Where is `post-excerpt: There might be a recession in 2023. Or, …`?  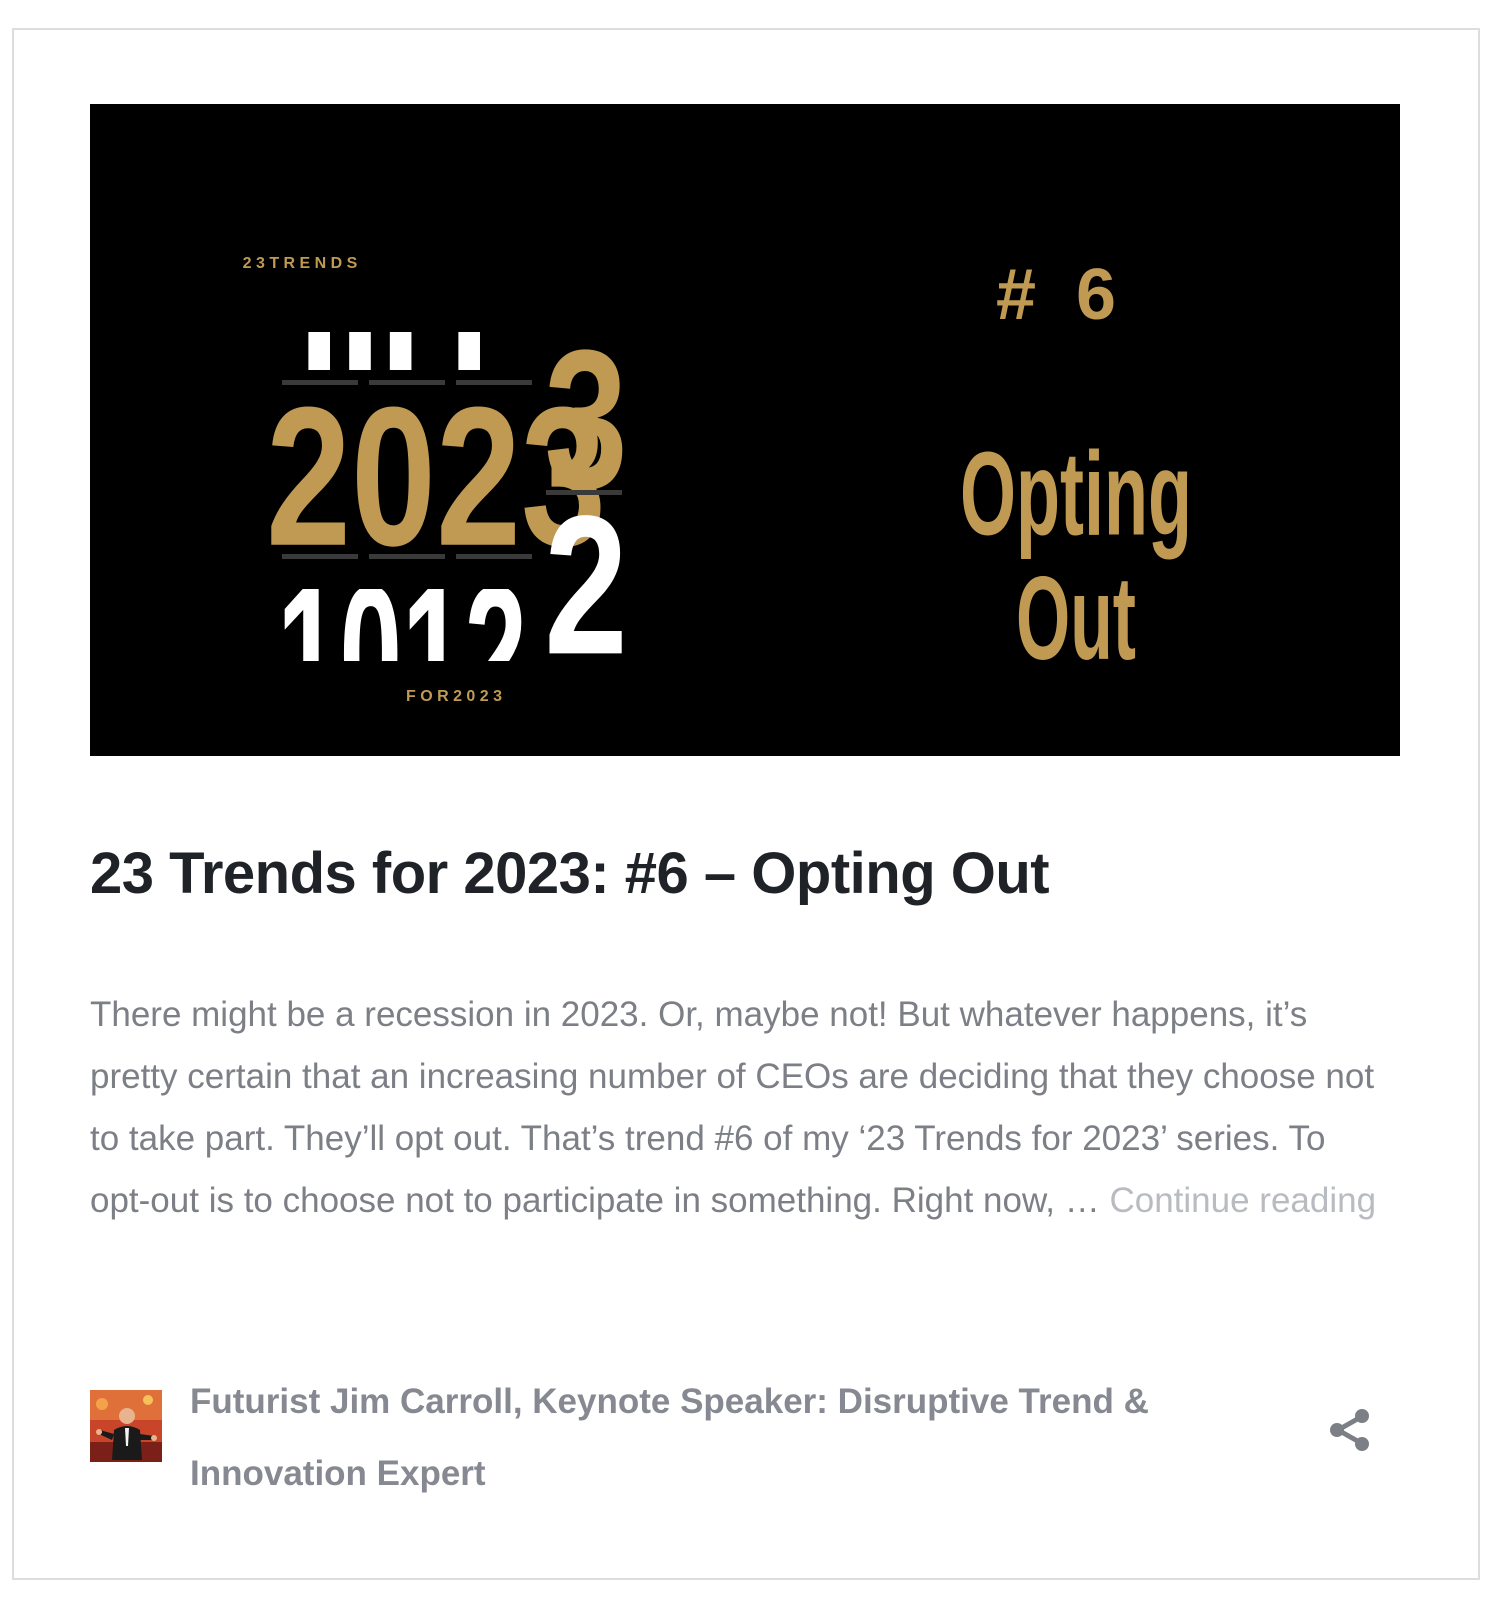
post-excerpt: There might be a recession in 2023. Or, … is located at coordinates (735, 1108).